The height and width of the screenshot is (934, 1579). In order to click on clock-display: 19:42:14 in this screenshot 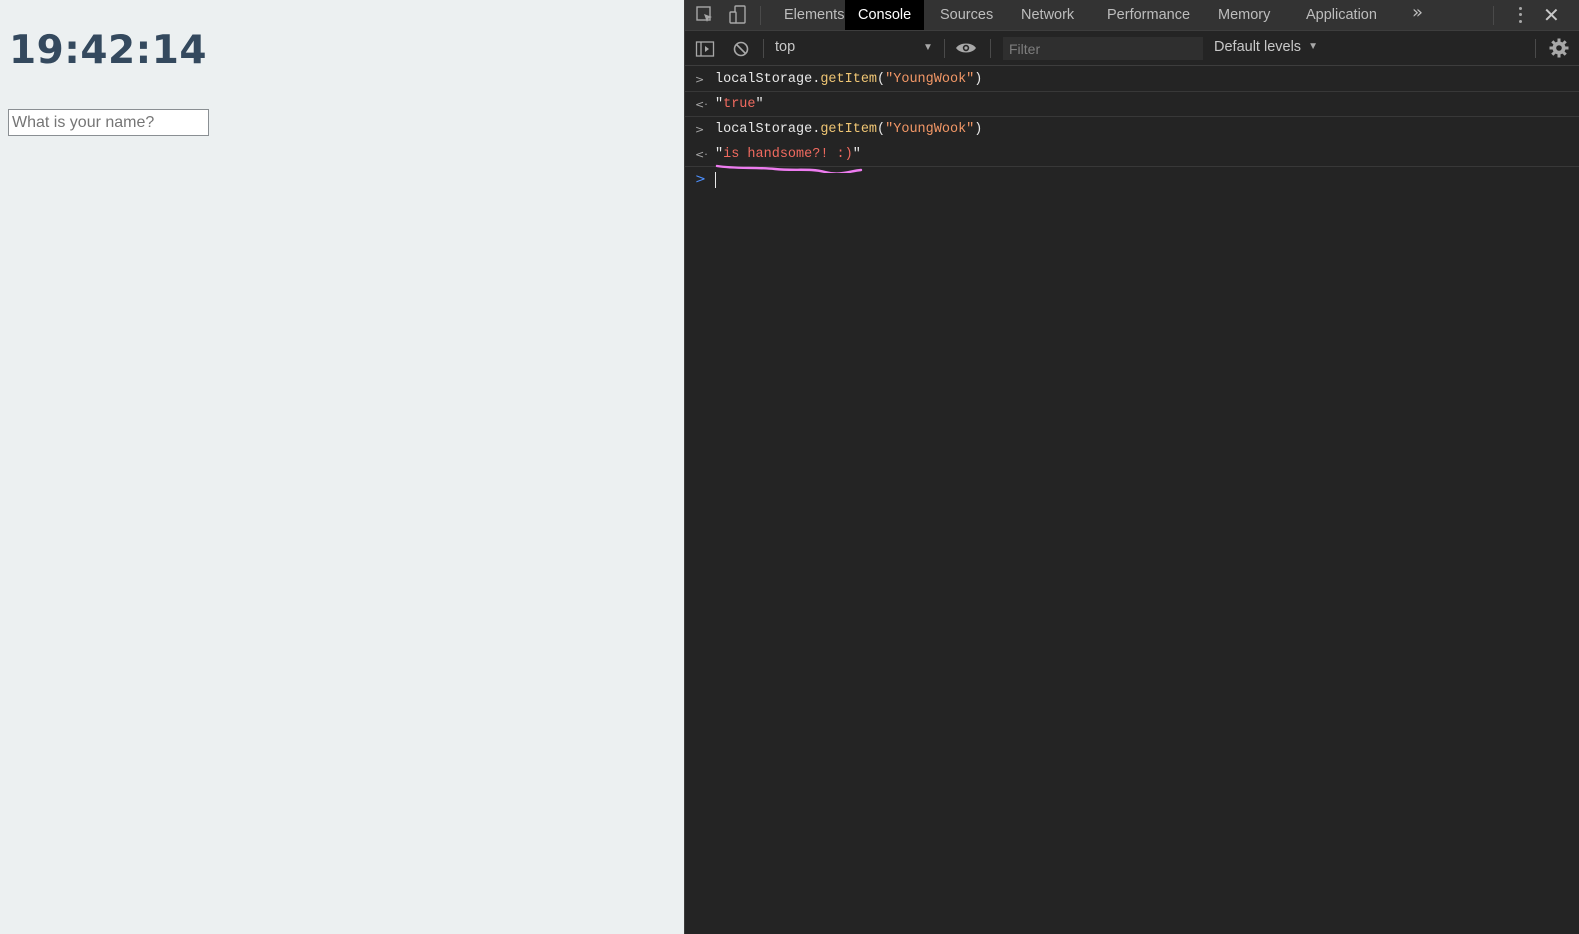, I will do `click(108, 50)`.